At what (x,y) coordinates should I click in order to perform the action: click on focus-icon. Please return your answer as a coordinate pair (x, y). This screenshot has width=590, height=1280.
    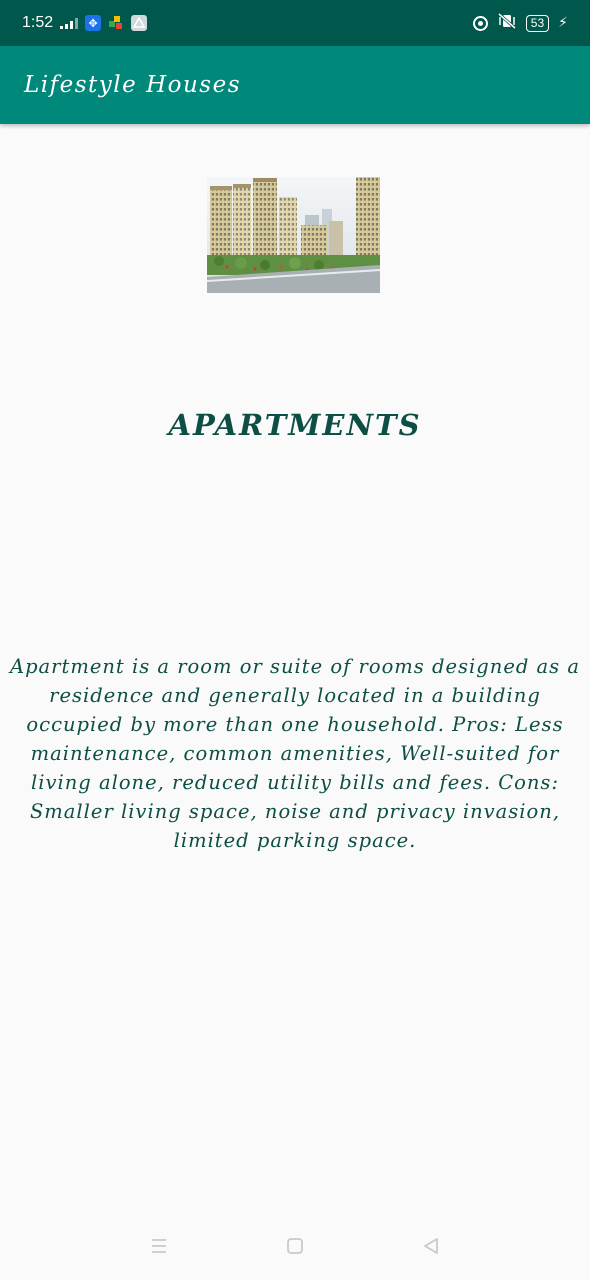
    Looking at the image, I should click on (480, 23).